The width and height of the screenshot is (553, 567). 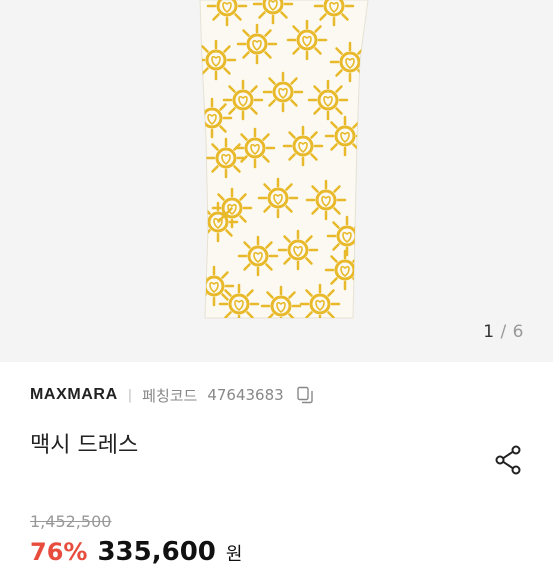 I want to click on discount-rate: 76%, so click(x=59, y=552).